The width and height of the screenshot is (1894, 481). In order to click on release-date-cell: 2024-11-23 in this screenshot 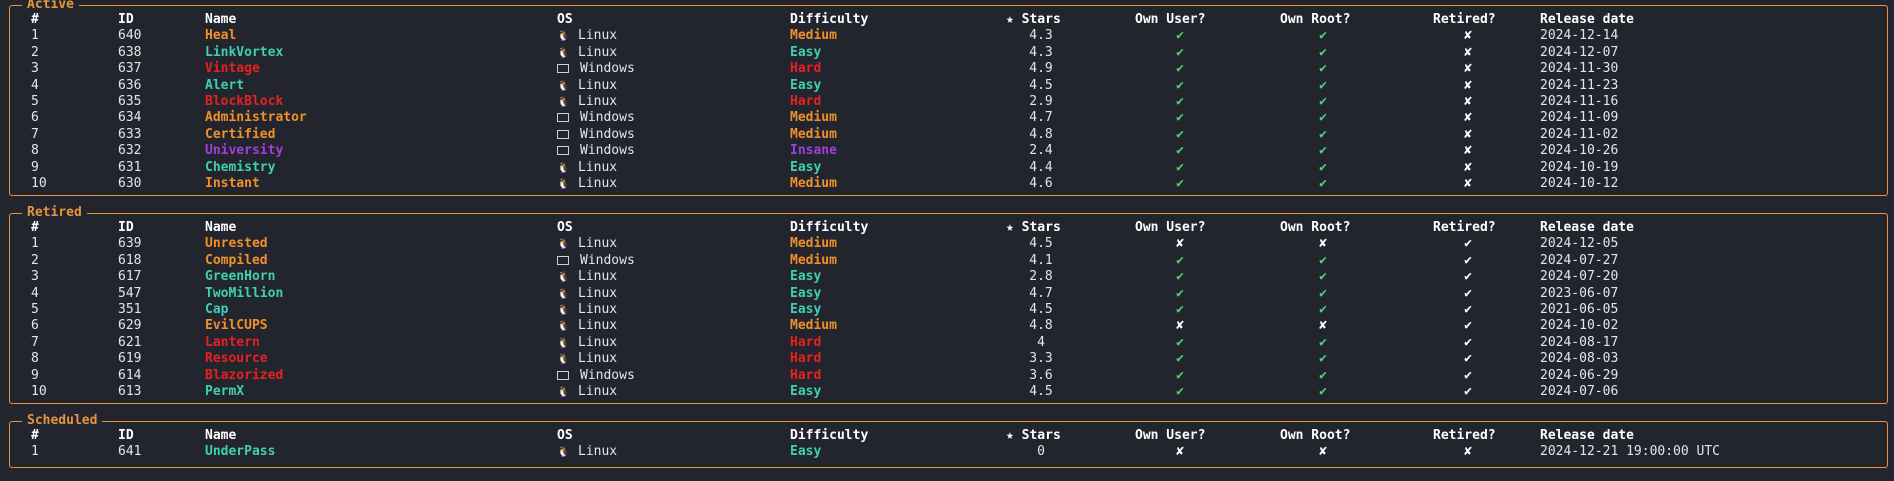, I will do `click(1579, 85)`.